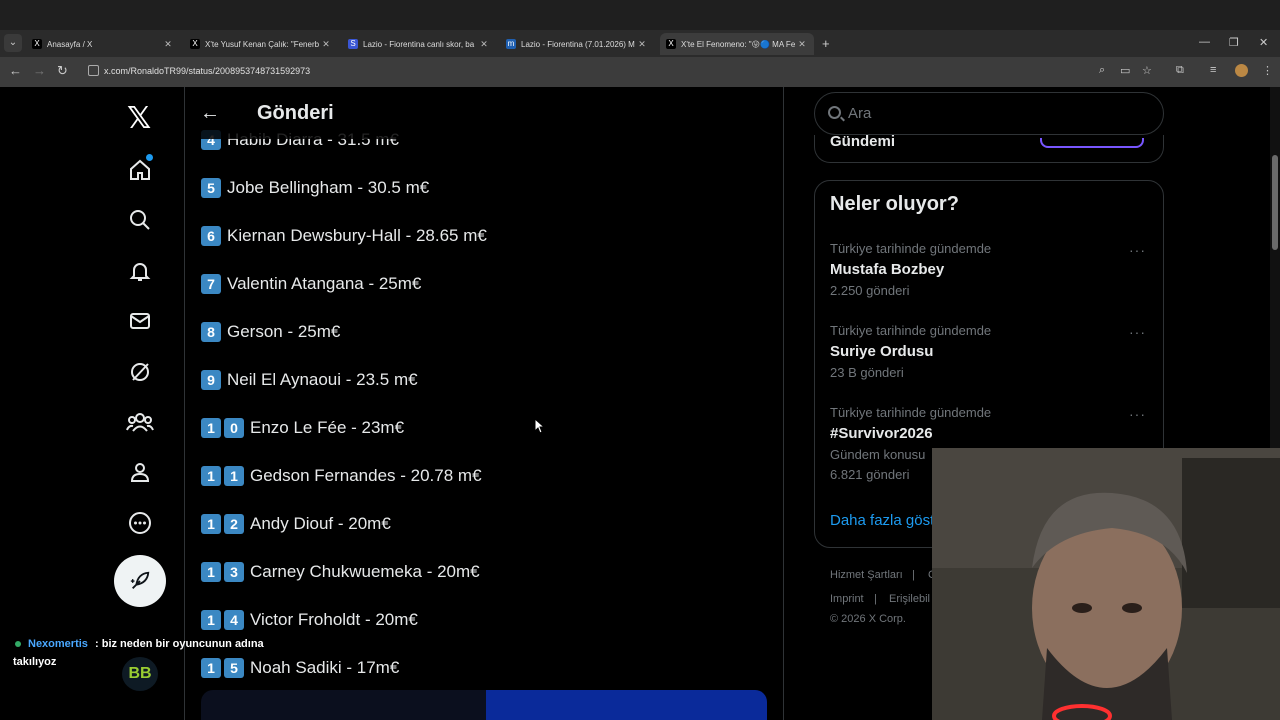 Image resolution: width=1280 pixels, height=720 pixels. What do you see at coordinates (211, 380) in the screenshot?
I see `keycap-digit-icon: 9` at bounding box center [211, 380].